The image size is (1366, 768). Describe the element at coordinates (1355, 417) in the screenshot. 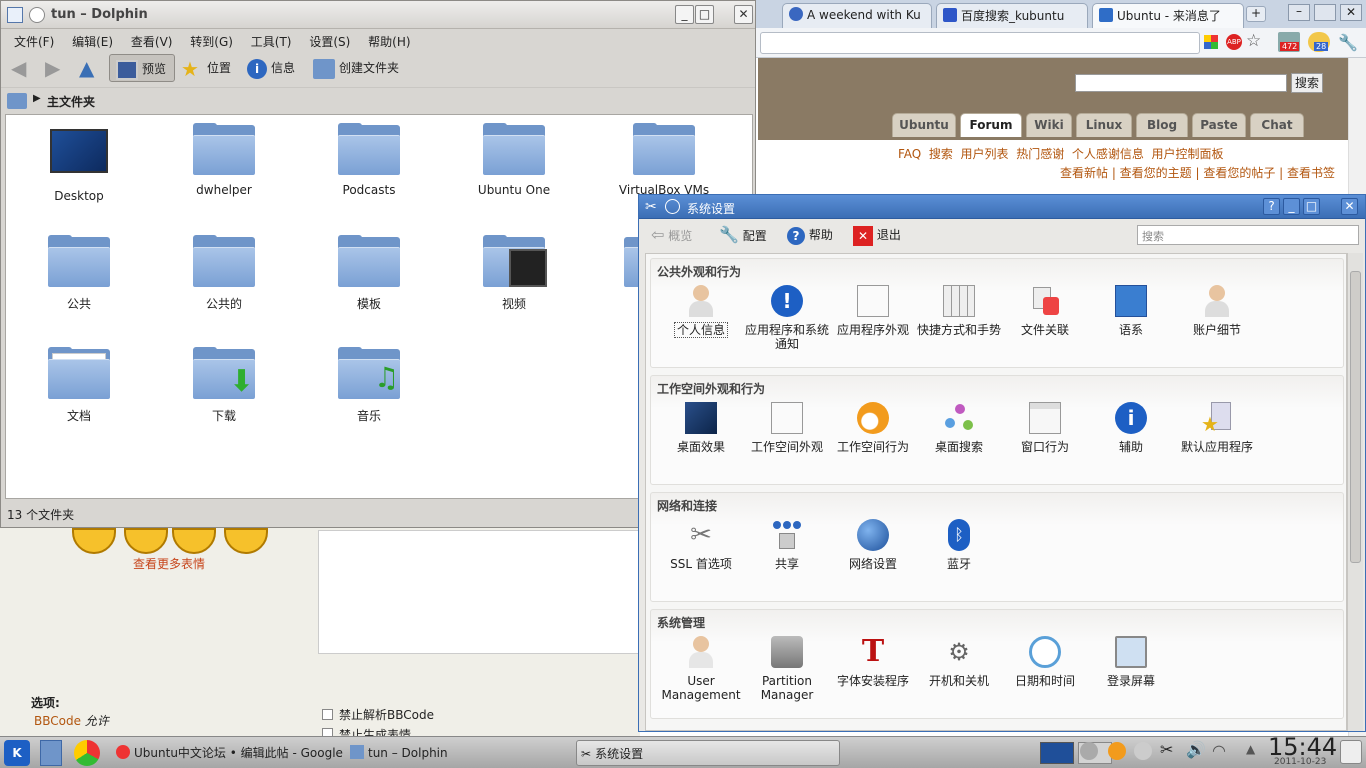

I see `scrollbar-thumb` at that location.